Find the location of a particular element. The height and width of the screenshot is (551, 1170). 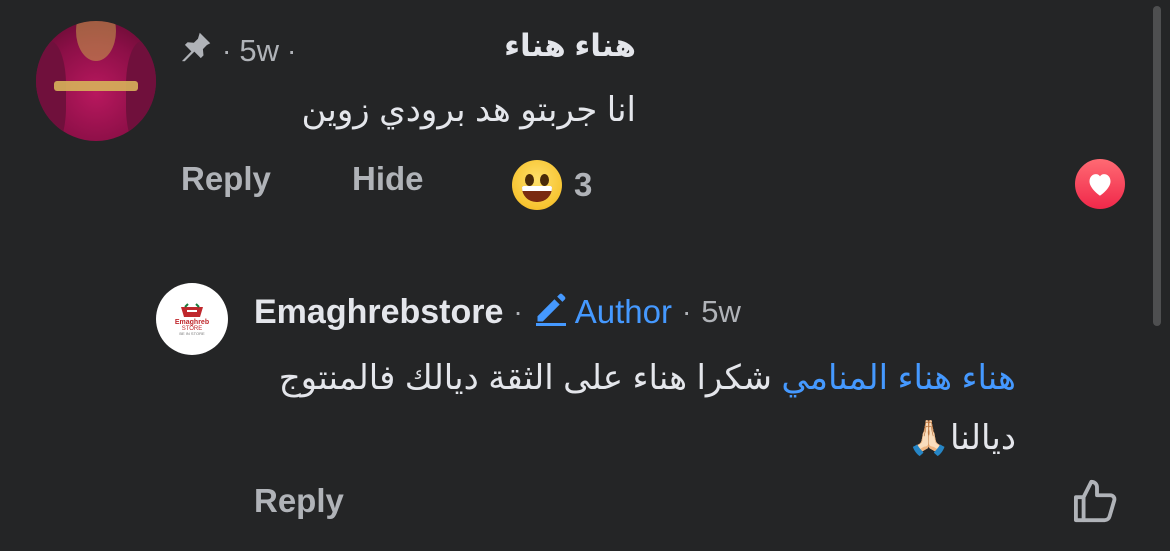

author-avatar: Emaghreb STORE BE IN STORE is located at coordinates (192, 319).